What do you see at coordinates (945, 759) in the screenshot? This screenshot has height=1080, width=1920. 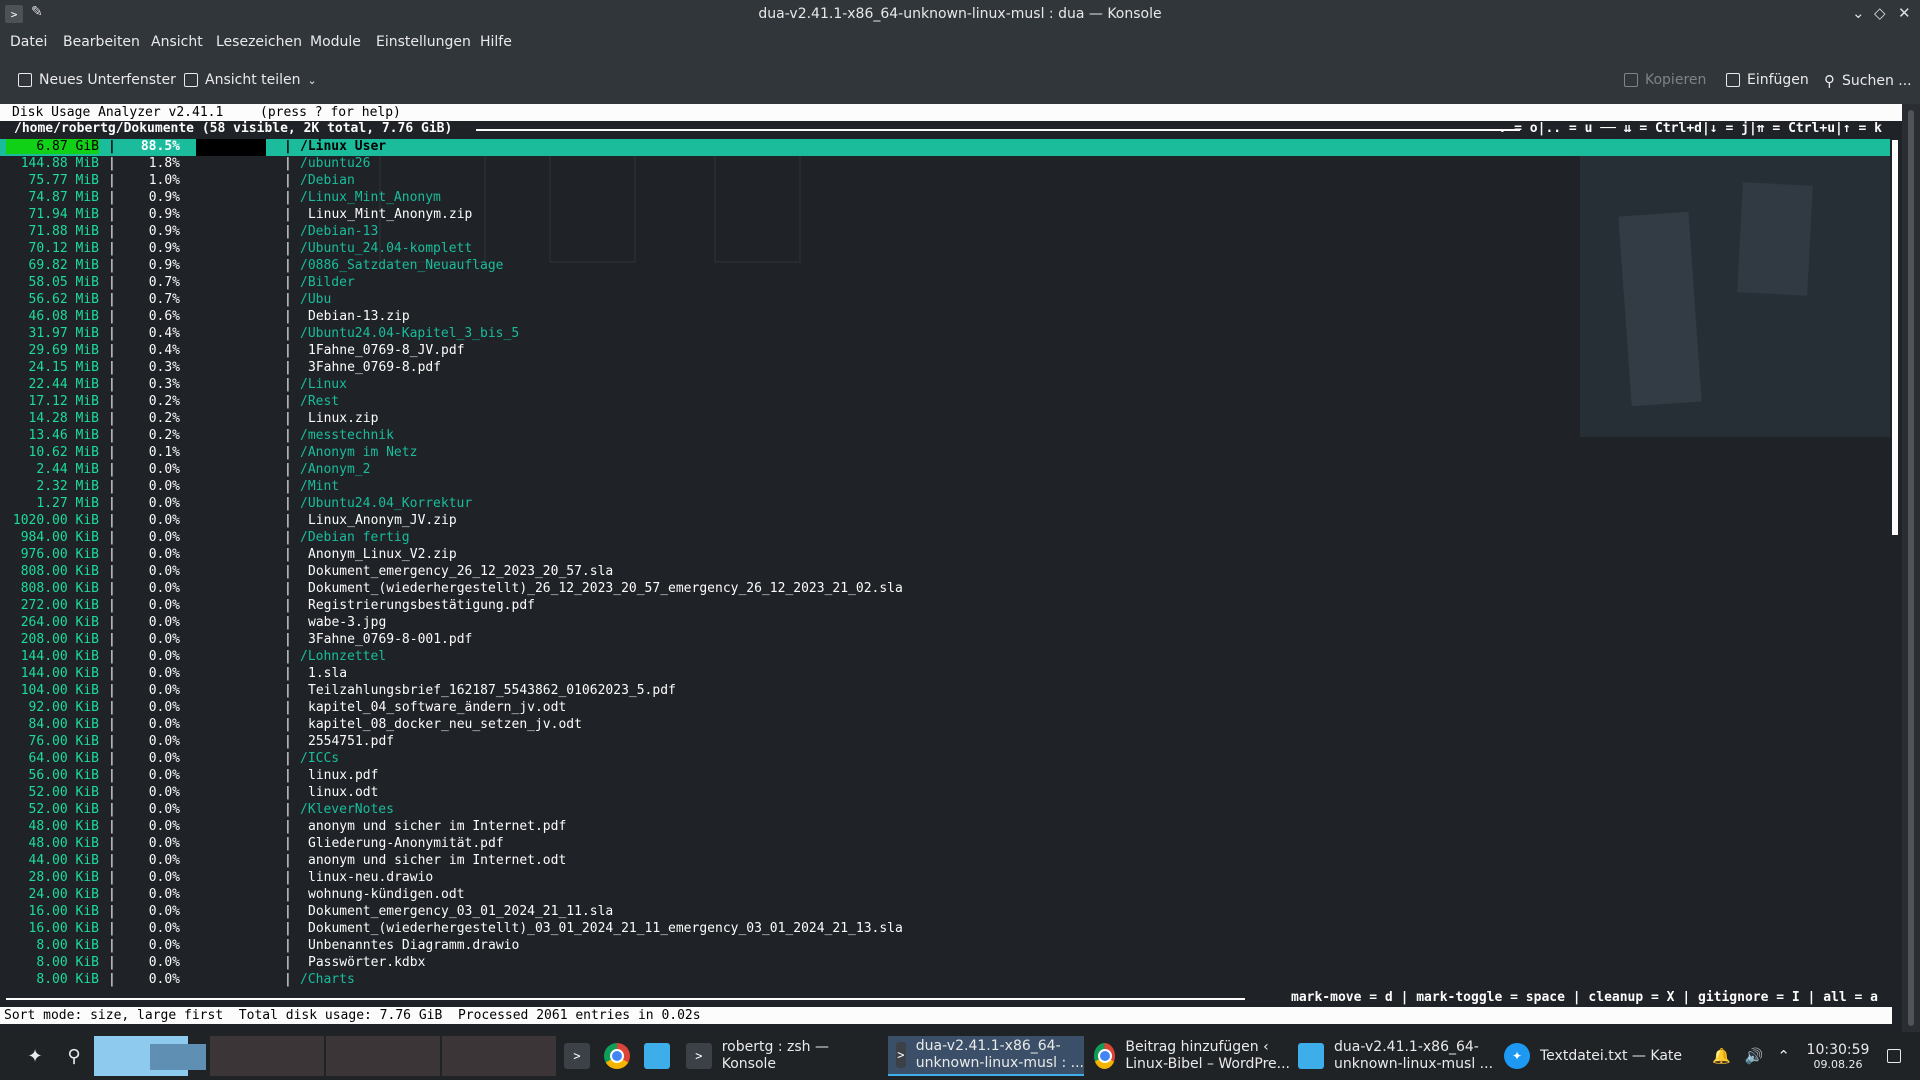 I see `entry-row: 64.00 KiB | 0.0% | /ICCs` at bounding box center [945, 759].